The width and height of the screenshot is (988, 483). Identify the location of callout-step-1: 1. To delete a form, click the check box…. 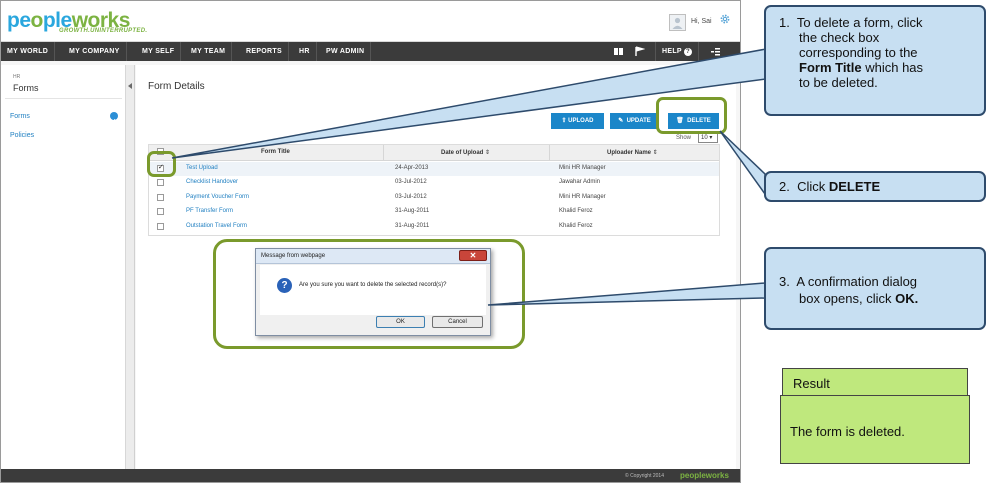
(875, 60).